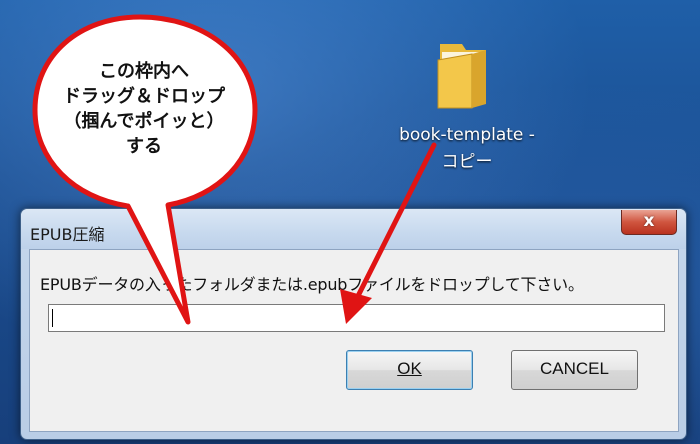  What do you see at coordinates (395, 222) in the screenshot?
I see `drag-arrow` at bounding box center [395, 222].